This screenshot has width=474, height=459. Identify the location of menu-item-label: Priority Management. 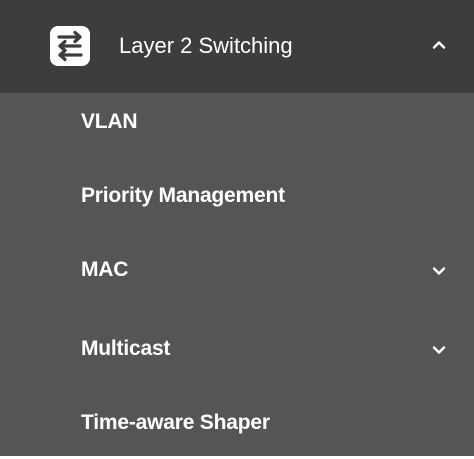
(183, 195).